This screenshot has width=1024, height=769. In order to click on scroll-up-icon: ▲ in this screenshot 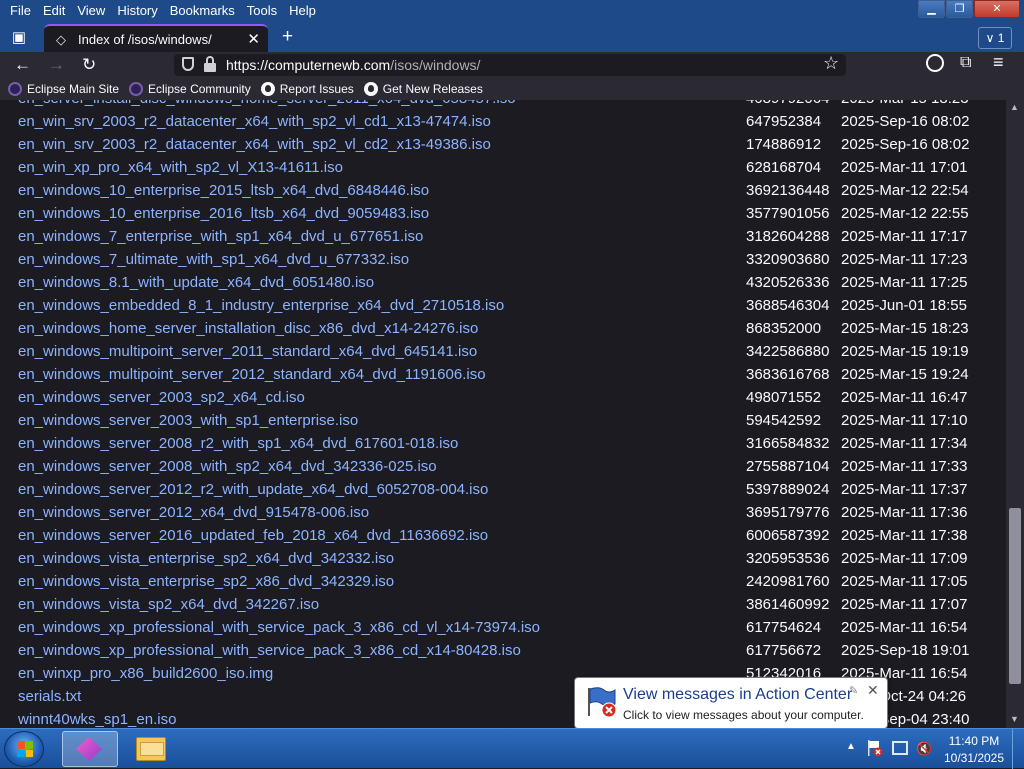, I will do `click(1014, 107)`.